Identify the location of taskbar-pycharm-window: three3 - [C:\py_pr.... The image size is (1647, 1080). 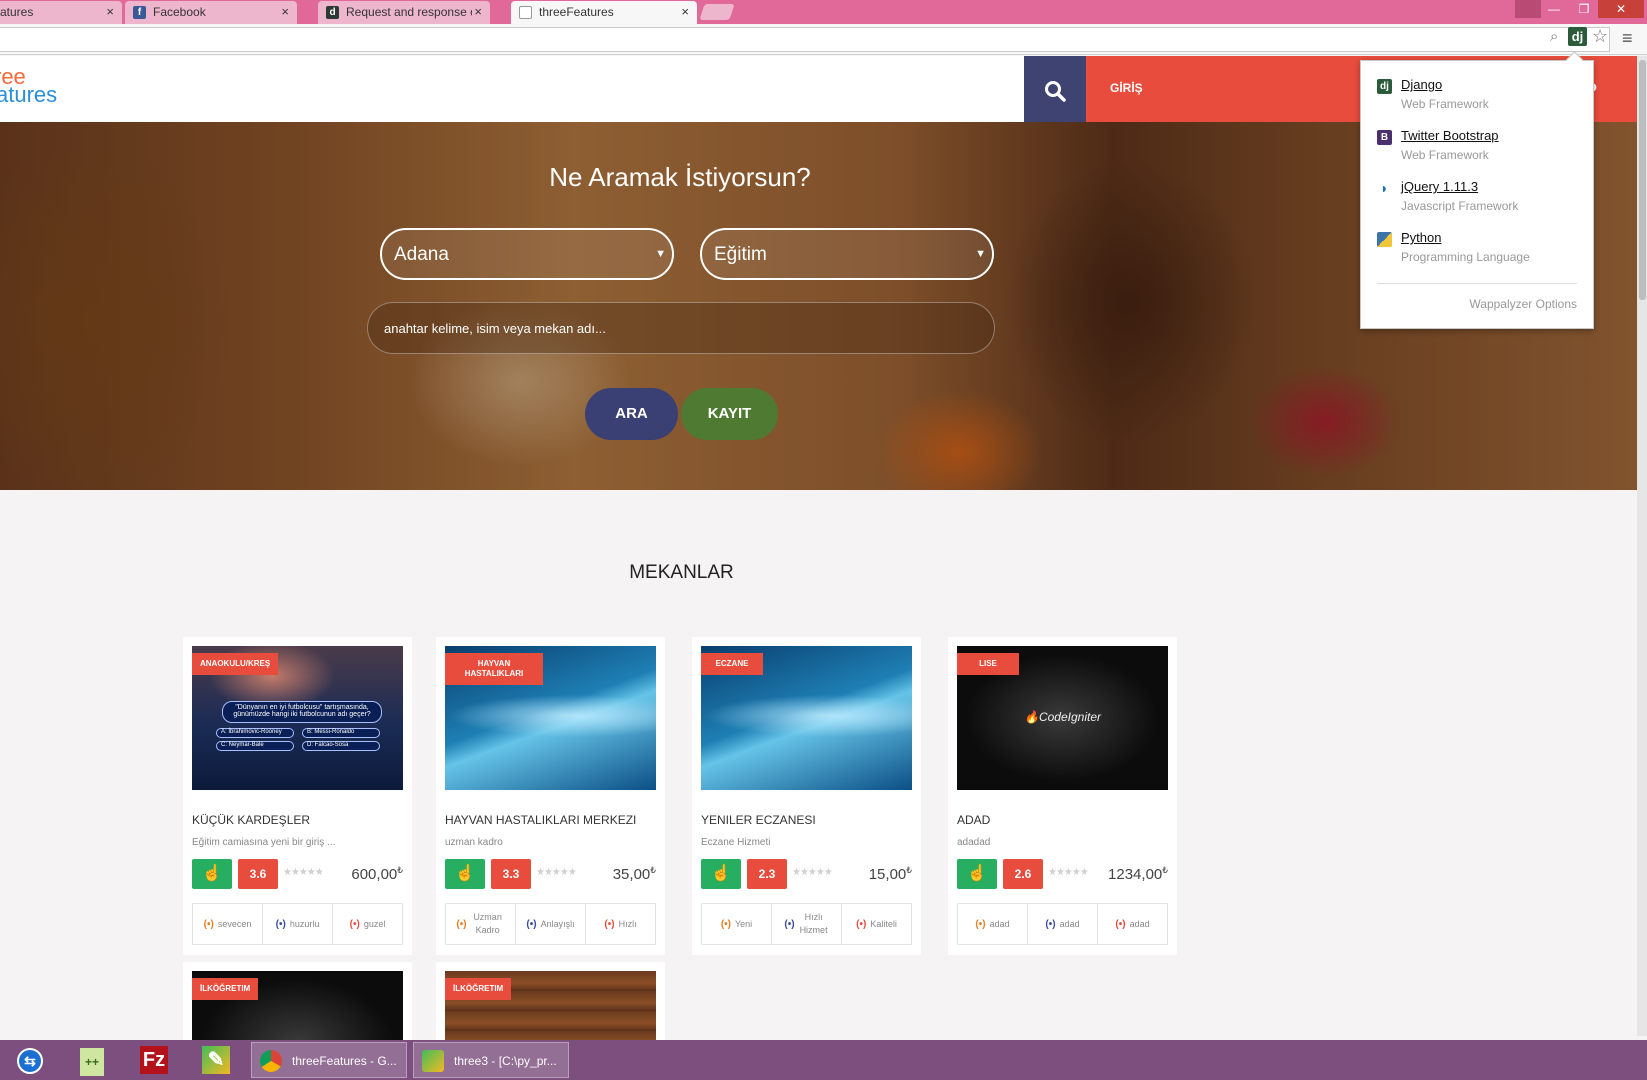
(491, 1060).